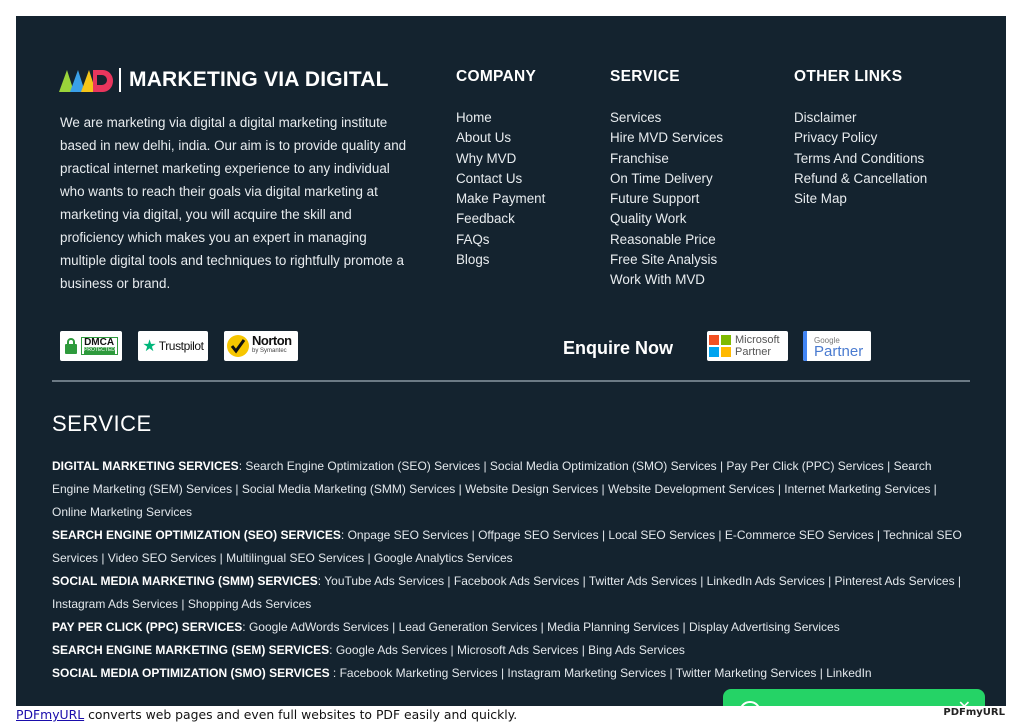 The width and height of the screenshot is (1023, 723). What do you see at coordinates (860, 159) in the screenshot?
I see `other-link: Terms And Conditions` at bounding box center [860, 159].